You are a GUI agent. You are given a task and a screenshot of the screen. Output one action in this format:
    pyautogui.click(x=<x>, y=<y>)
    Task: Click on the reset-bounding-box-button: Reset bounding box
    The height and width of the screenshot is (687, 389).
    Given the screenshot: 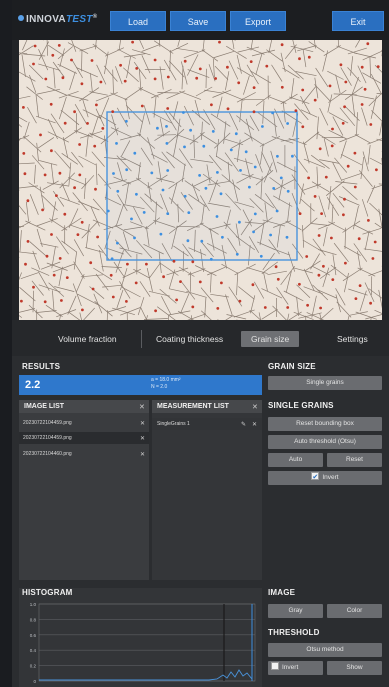 What is the action you would take?
    pyautogui.click(x=325, y=424)
    